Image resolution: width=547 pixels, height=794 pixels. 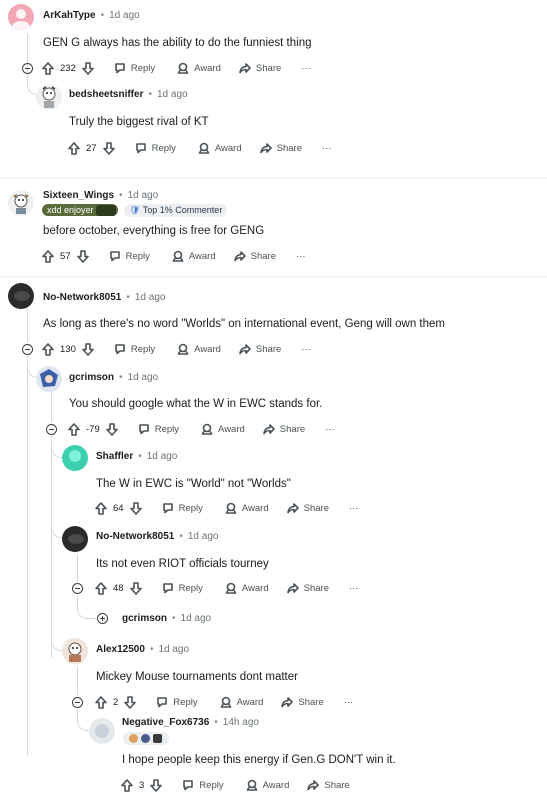 What do you see at coordinates (176, 349) in the screenshot?
I see `comment-actions: 130 Reply Award Share ···` at bounding box center [176, 349].